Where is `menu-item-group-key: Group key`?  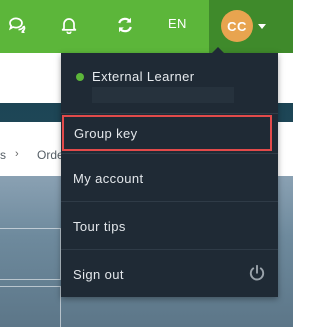 menu-item-group-key: Group key is located at coordinates (167, 133).